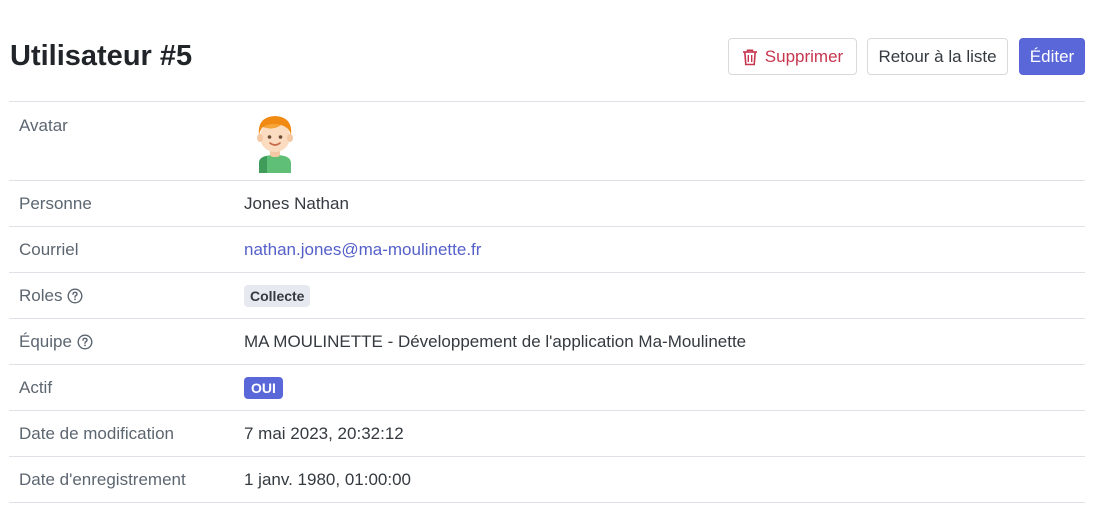  Describe the element at coordinates (362, 250) in the screenshot. I see `email-link: nathan.jones@ma-moulinette.fr` at that location.